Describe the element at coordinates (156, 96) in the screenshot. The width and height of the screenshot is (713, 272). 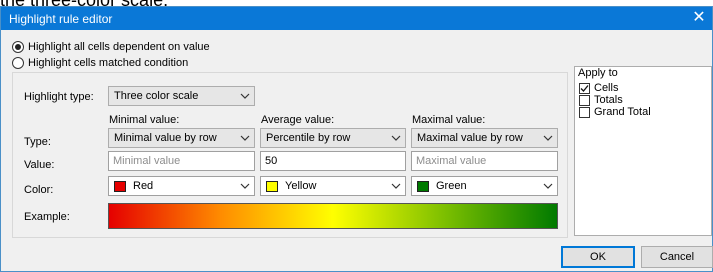
I see `highlight-type-value: Three color scale` at that location.